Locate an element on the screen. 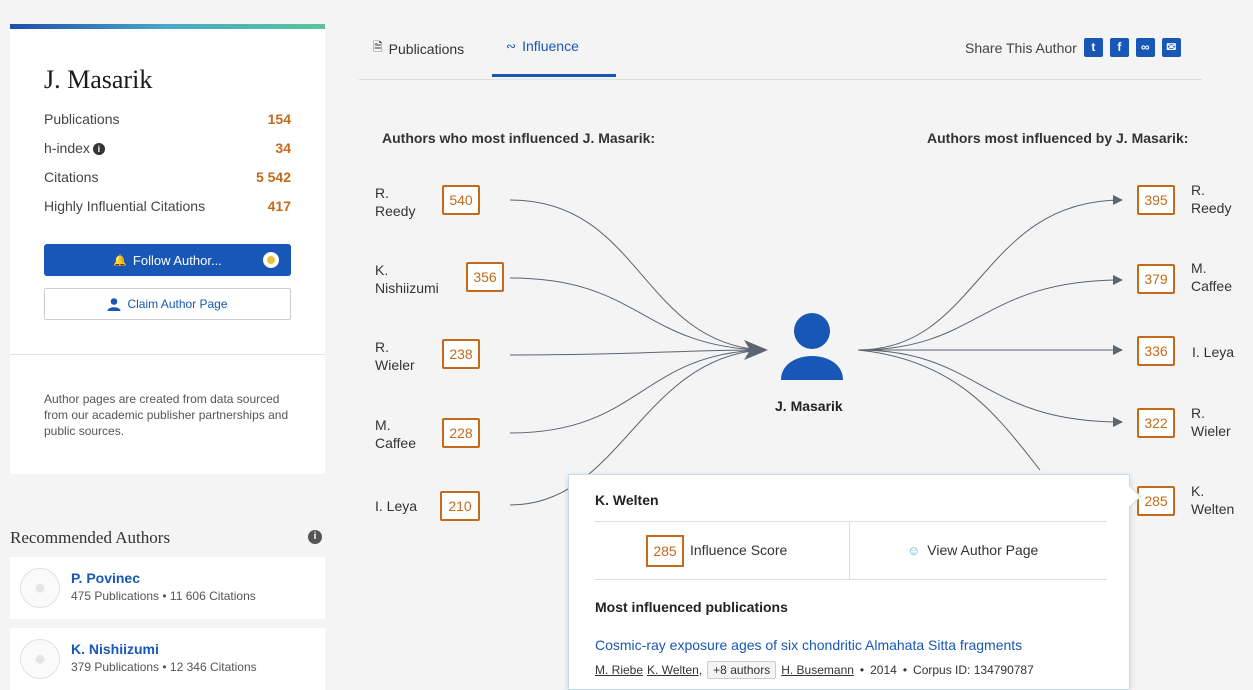 This screenshot has width=1253, height=690. influenced-name: I. Leya is located at coordinates (1213, 352).